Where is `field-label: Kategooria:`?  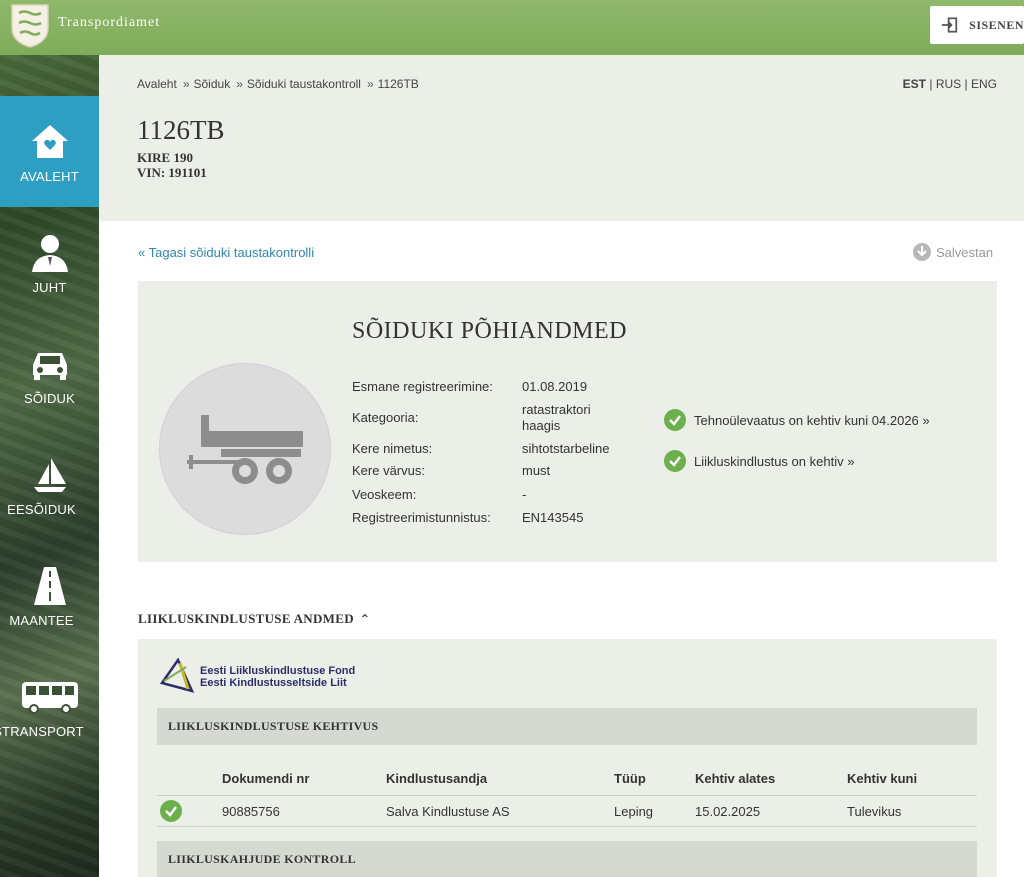
field-label: Kategooria: is located at coordinates (385, 417).